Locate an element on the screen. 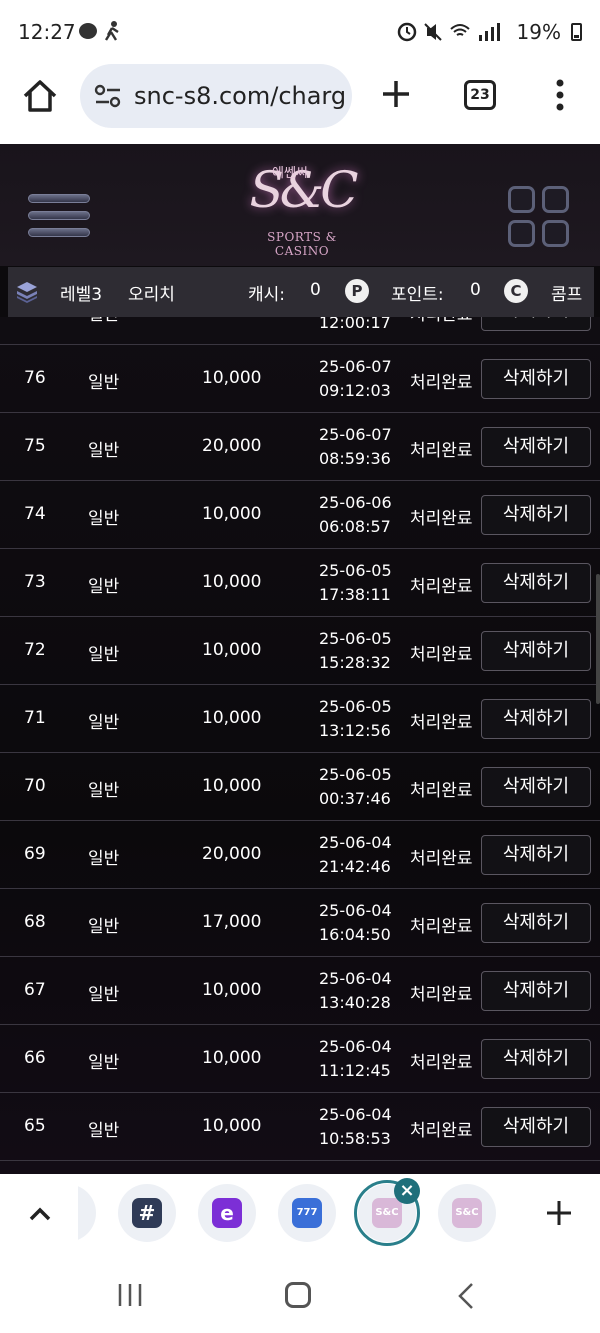  row-number: 74 is located at coordinates (35, 514).